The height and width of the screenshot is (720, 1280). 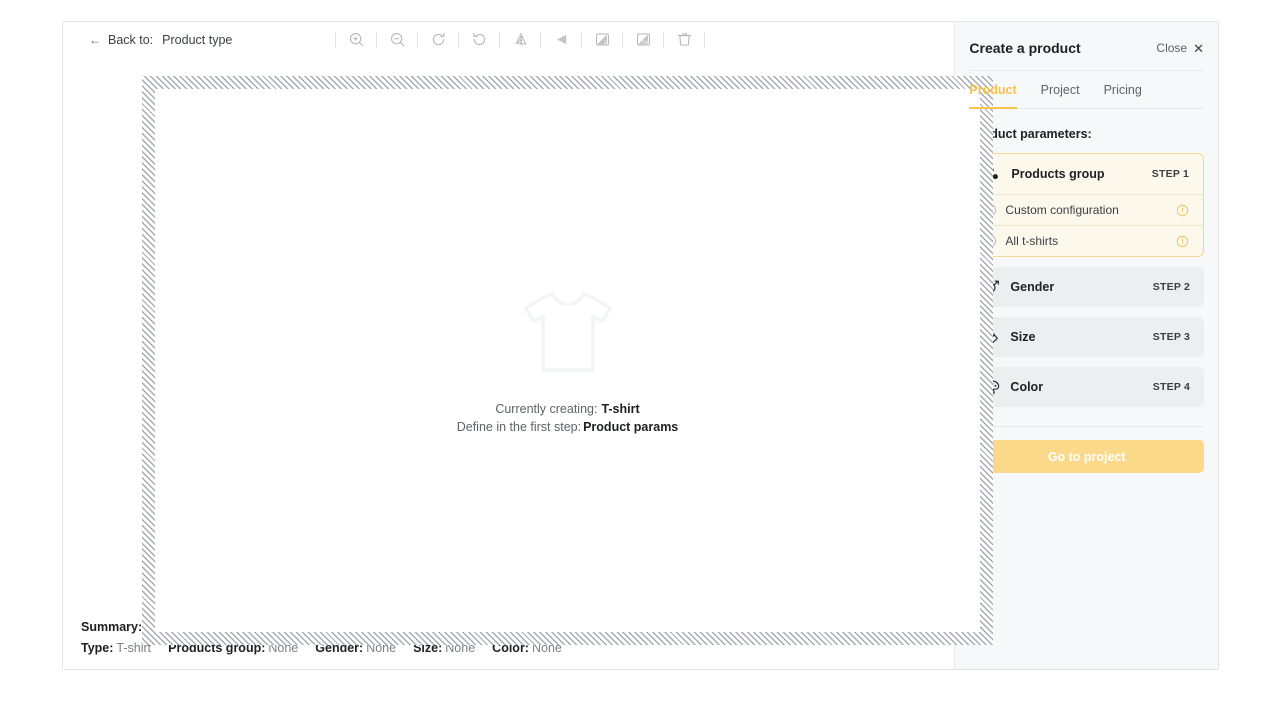 I want to click on option-all-tshirts: All t-shirts, so click(x=1086, y=240).